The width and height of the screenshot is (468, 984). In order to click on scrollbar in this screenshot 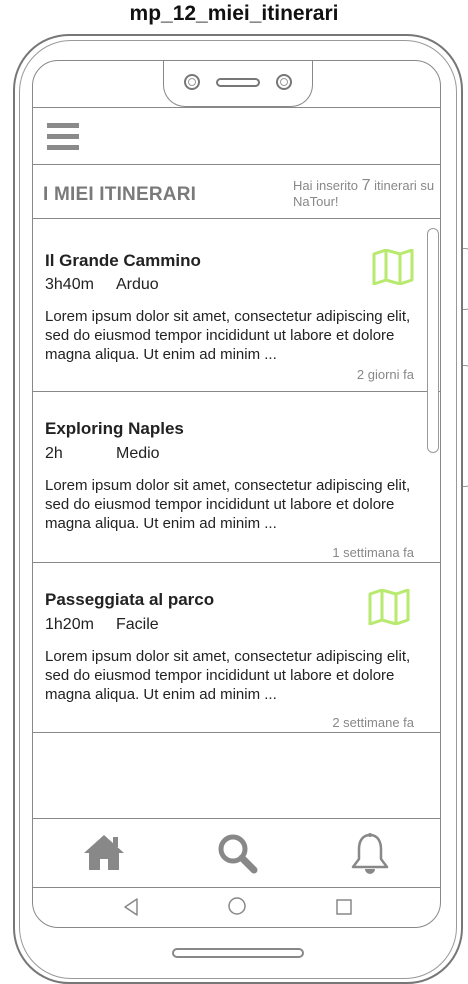, I will do `click(433, 340)`.